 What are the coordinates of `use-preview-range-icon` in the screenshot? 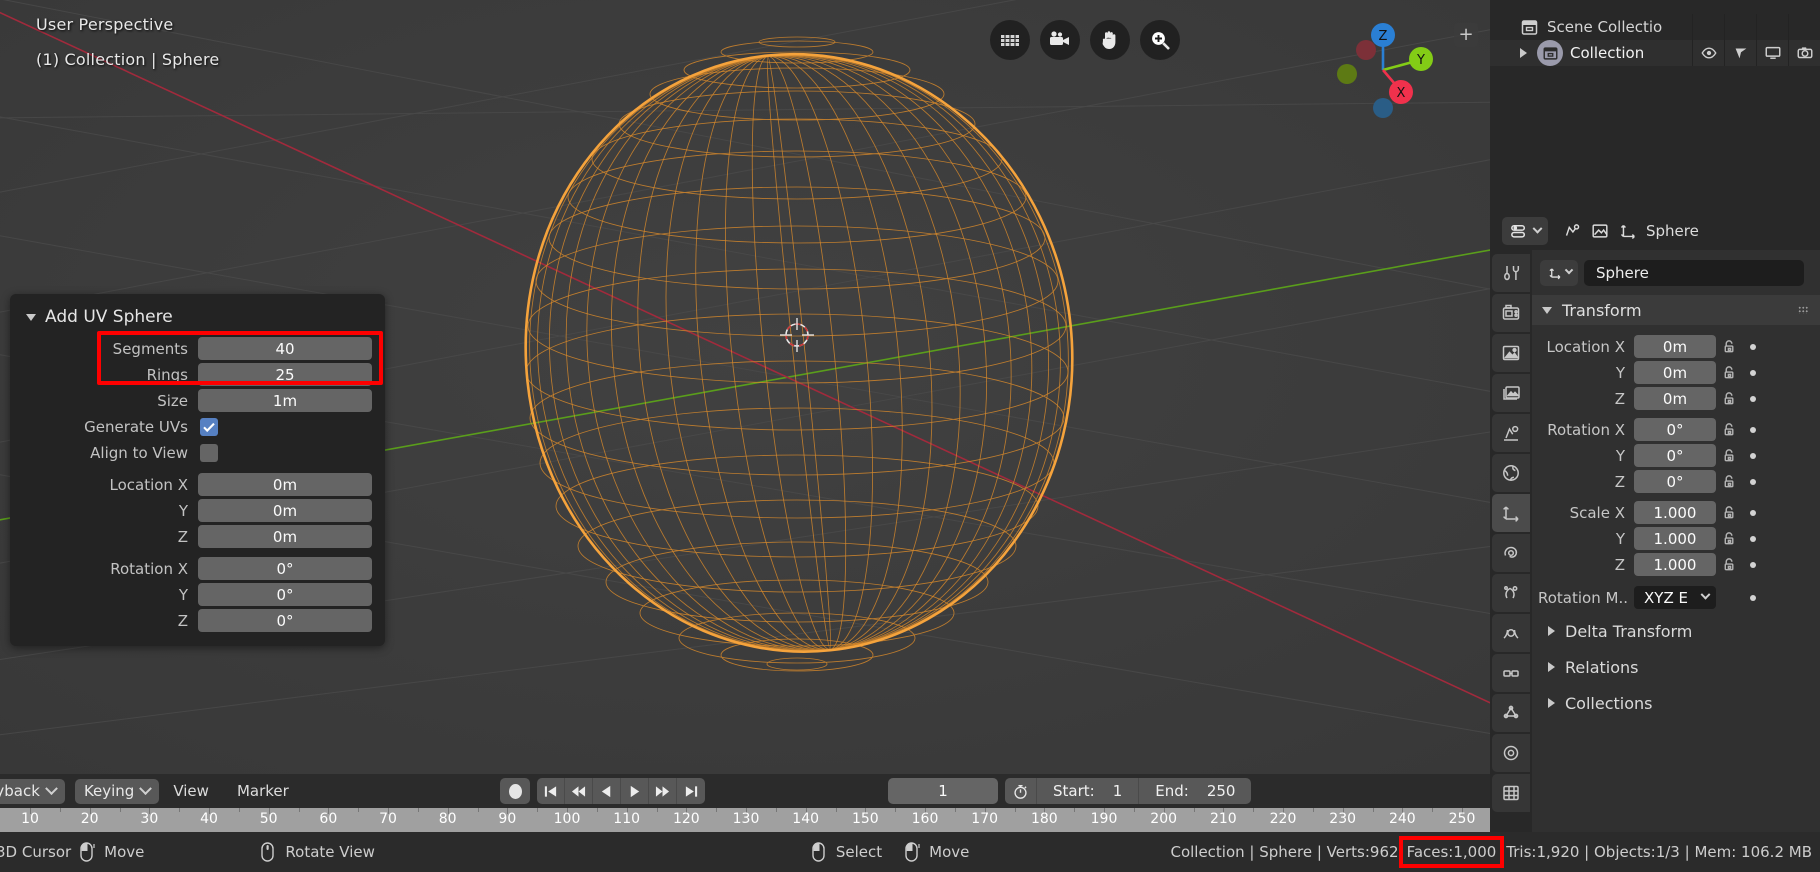 It's located at (1021, 791).